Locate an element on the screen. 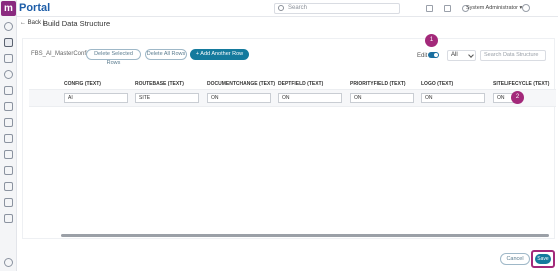  folder-open-icon is located at coordinates (8, 106).